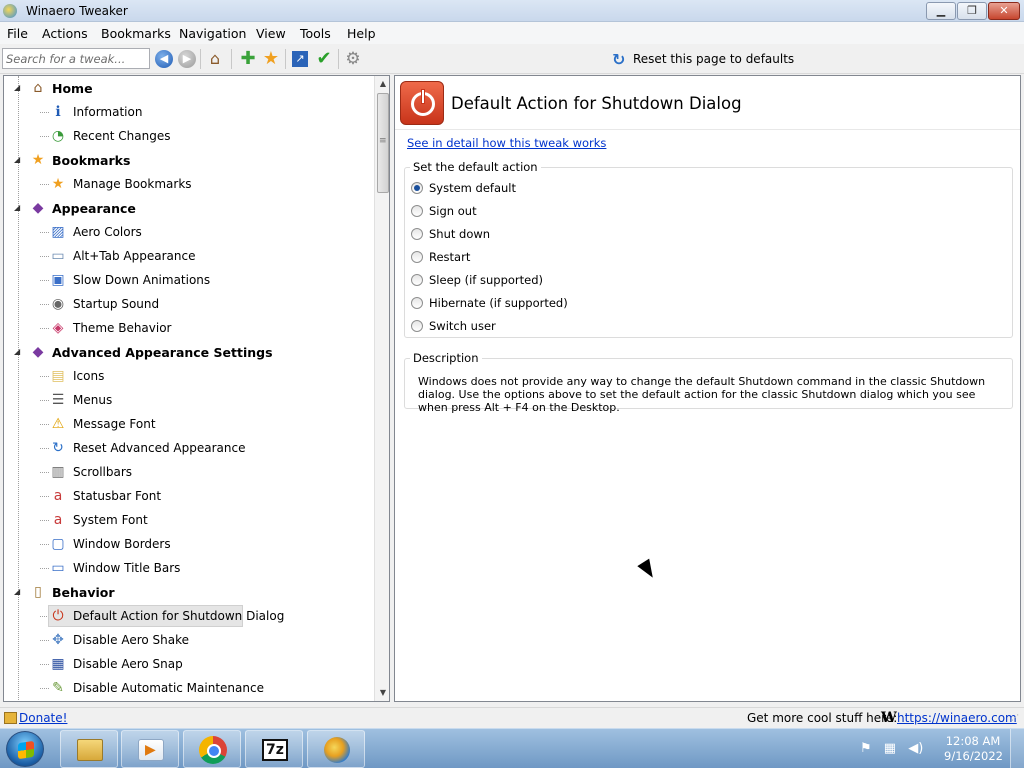 The width and height of the screenshot is (1024, 768). I want to click on network-icon: ▦, so click(890, 748).